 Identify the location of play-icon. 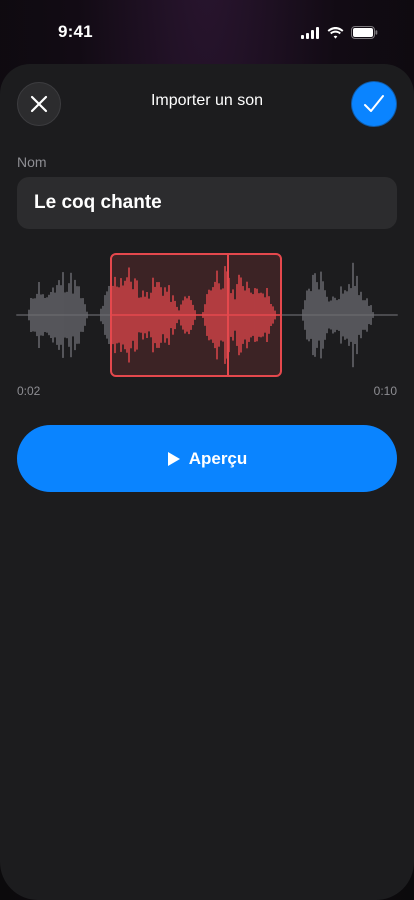
(173, 458).